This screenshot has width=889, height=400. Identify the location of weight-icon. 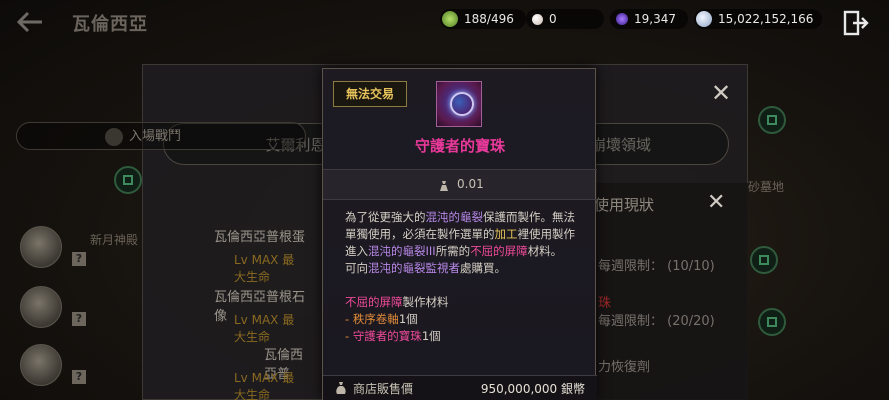
(444, 184).